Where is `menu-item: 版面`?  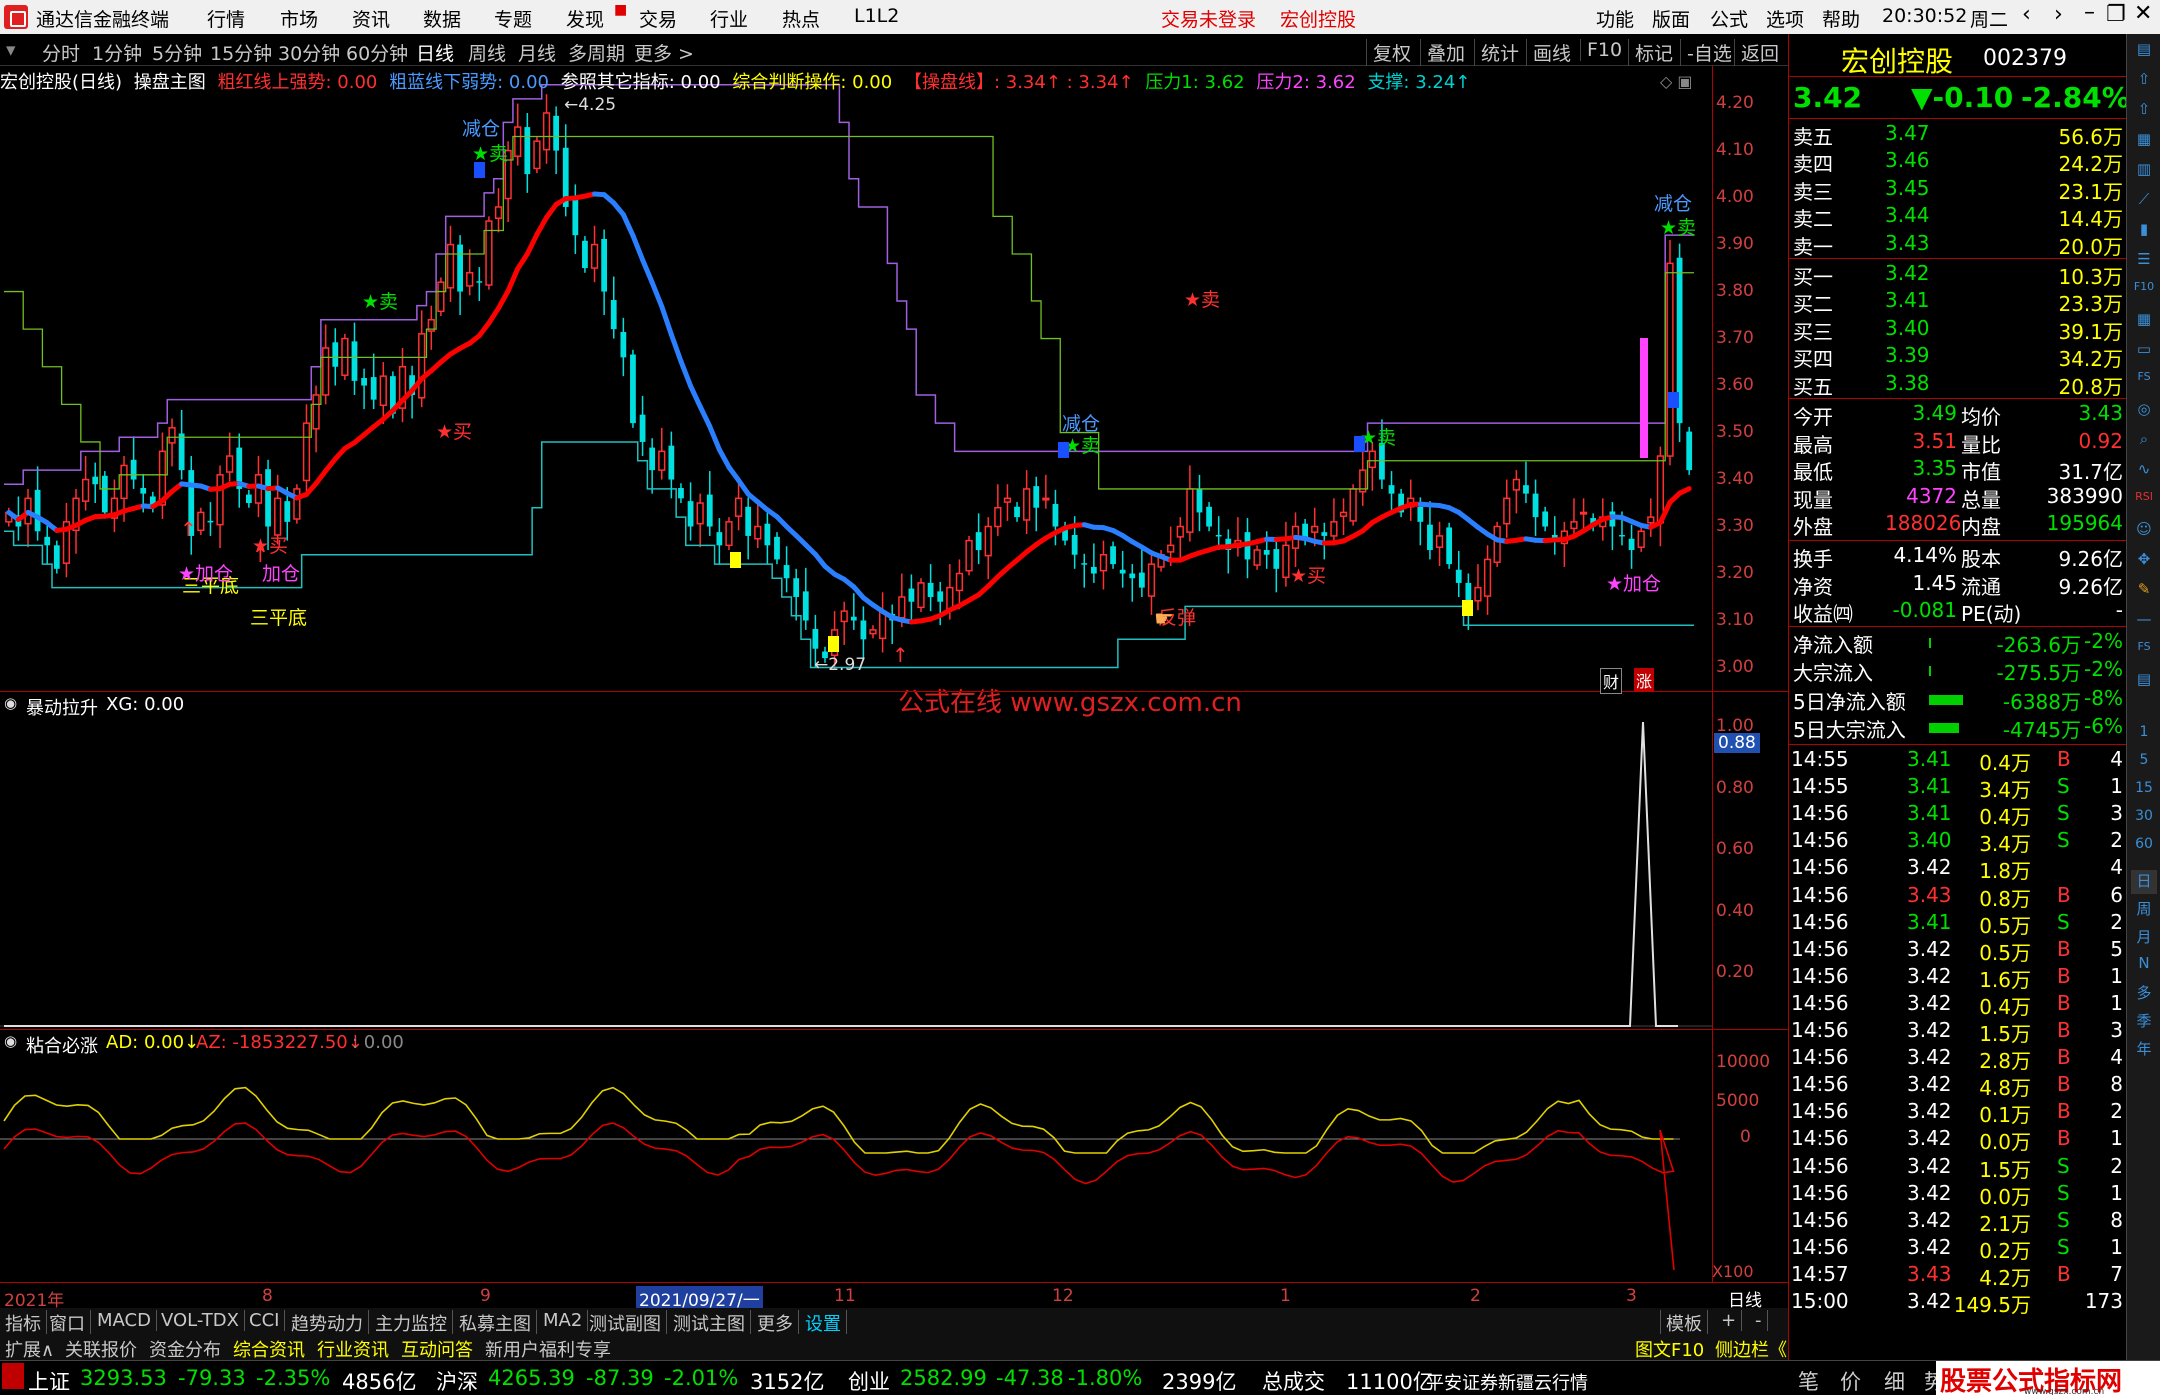 menu-item: 版面 is located at coordinates (1671, 18).